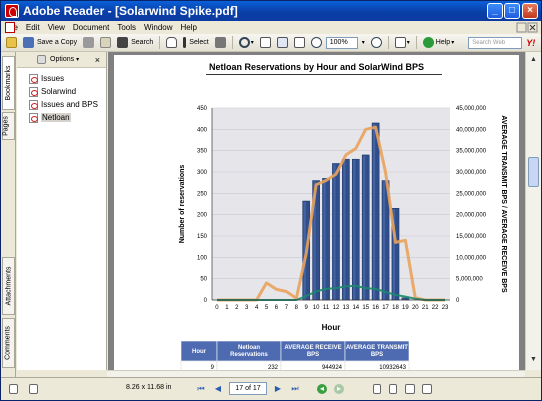 The height and width of the screenshot is (401, 542). What do you see at coordinates (69, 104) in the screenshot?
I see `bookmark-label: Issues and BPS` at bounding box center [69, 104].